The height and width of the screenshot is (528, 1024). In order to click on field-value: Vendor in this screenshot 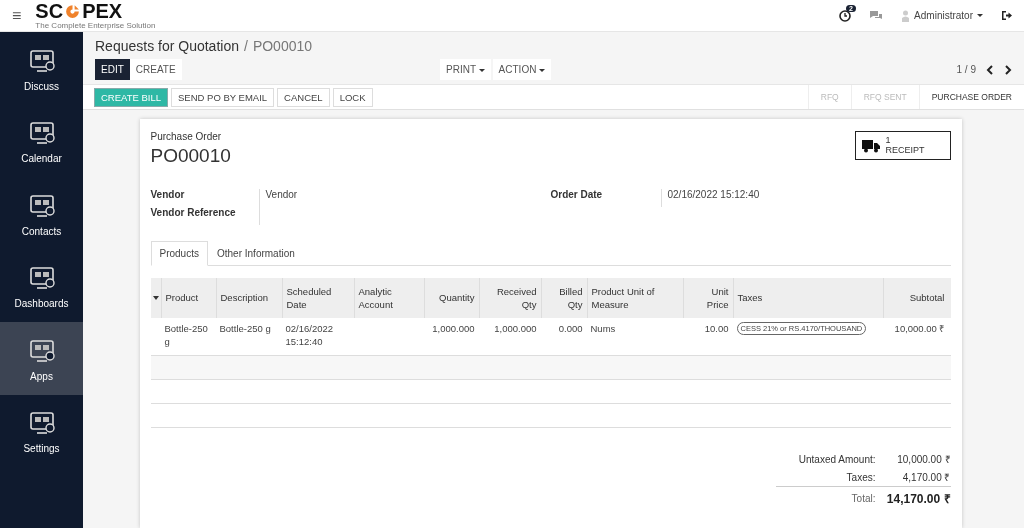, I will do `click(278, 198)`.